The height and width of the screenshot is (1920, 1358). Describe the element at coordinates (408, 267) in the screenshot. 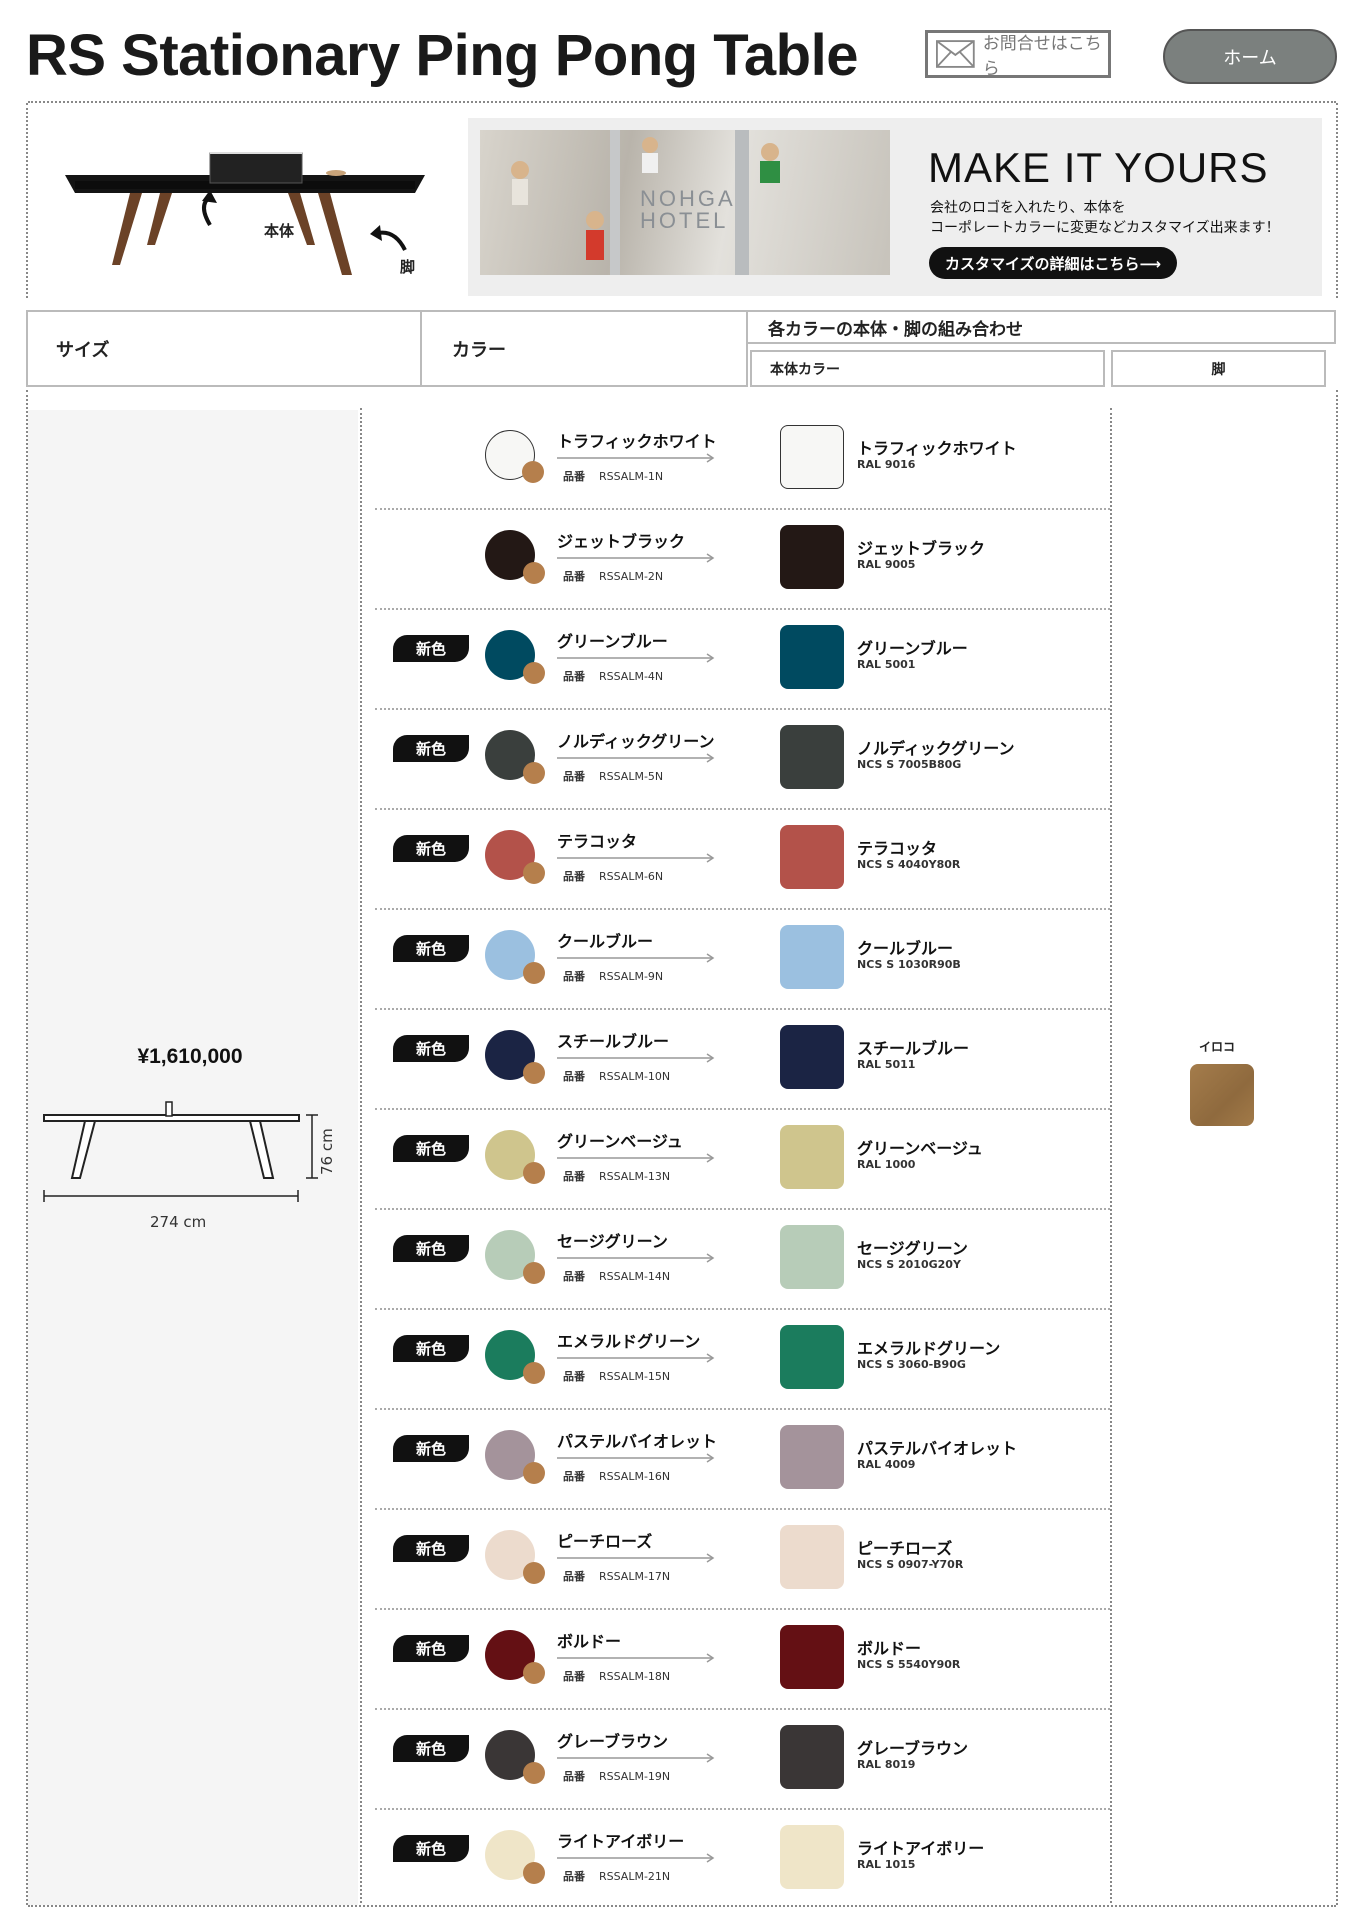

I see `leg-label: 脚` at that location.